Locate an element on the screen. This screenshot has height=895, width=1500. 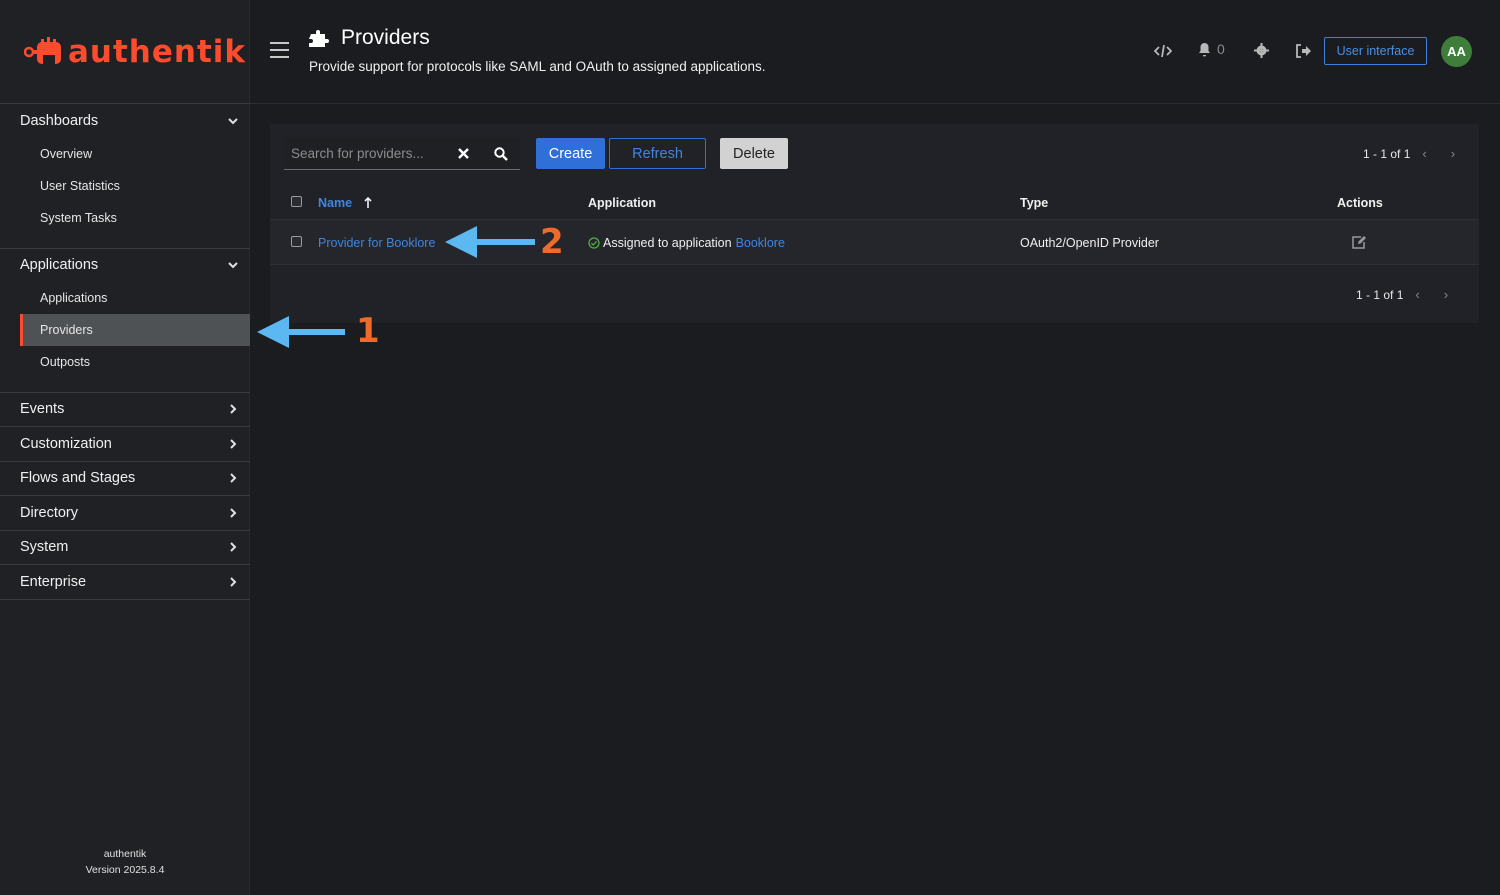
avatar: AA is located at coordinates (1456, 51).